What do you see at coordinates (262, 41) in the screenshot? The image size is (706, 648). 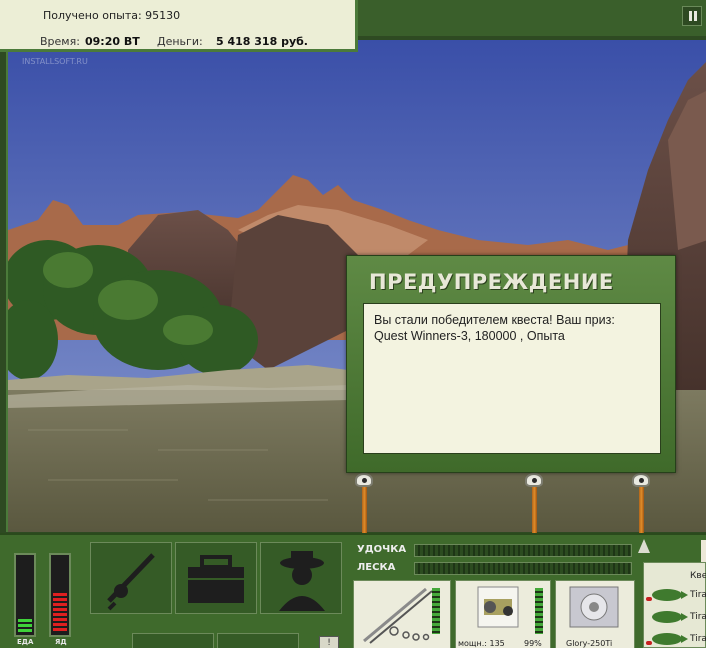 I see `money-value: 5 418 318 руб.` at bounding box center [262, 41].